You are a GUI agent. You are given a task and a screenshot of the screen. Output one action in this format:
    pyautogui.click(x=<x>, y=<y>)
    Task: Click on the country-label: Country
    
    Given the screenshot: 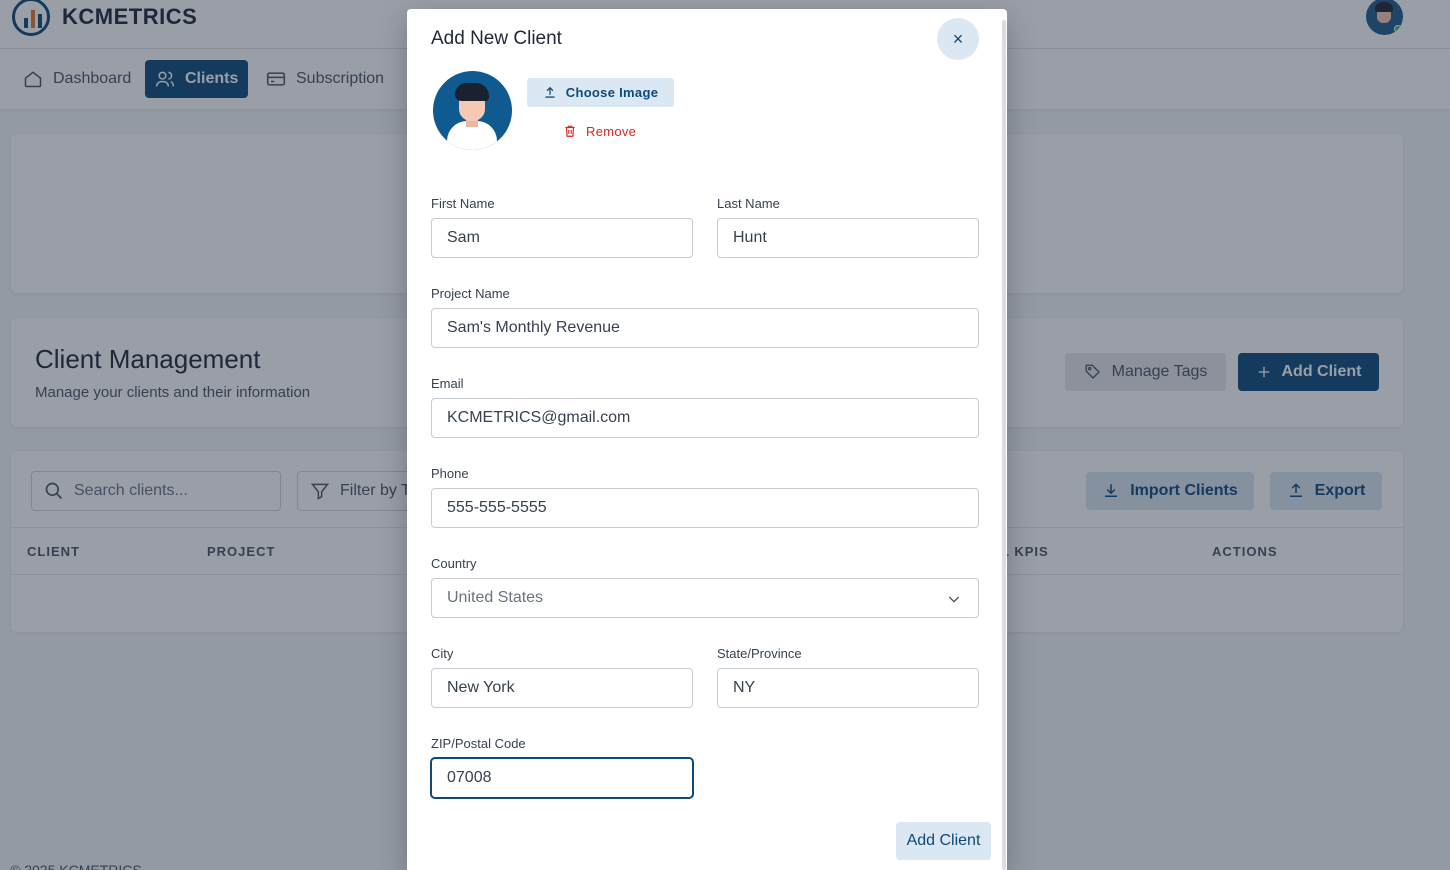 What is the action you would take?
    pyautogui.click(x=454, y=563)
    